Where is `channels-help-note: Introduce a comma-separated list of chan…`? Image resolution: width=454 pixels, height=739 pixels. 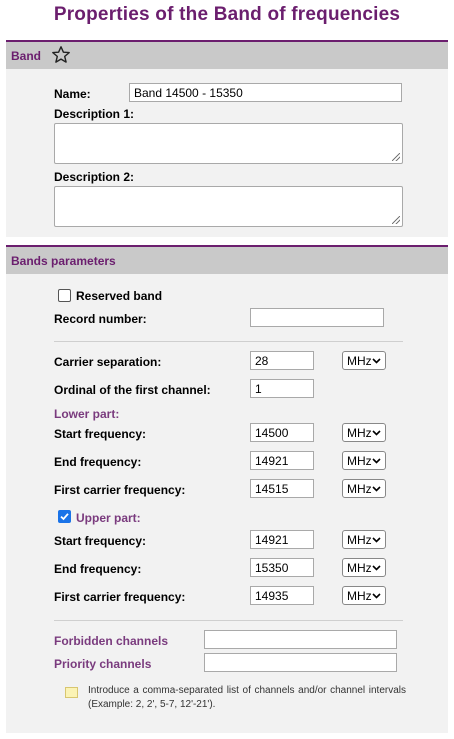 channels-help-note: Introduce a comma-separated list of chan… is located at coordinates (247, 697).